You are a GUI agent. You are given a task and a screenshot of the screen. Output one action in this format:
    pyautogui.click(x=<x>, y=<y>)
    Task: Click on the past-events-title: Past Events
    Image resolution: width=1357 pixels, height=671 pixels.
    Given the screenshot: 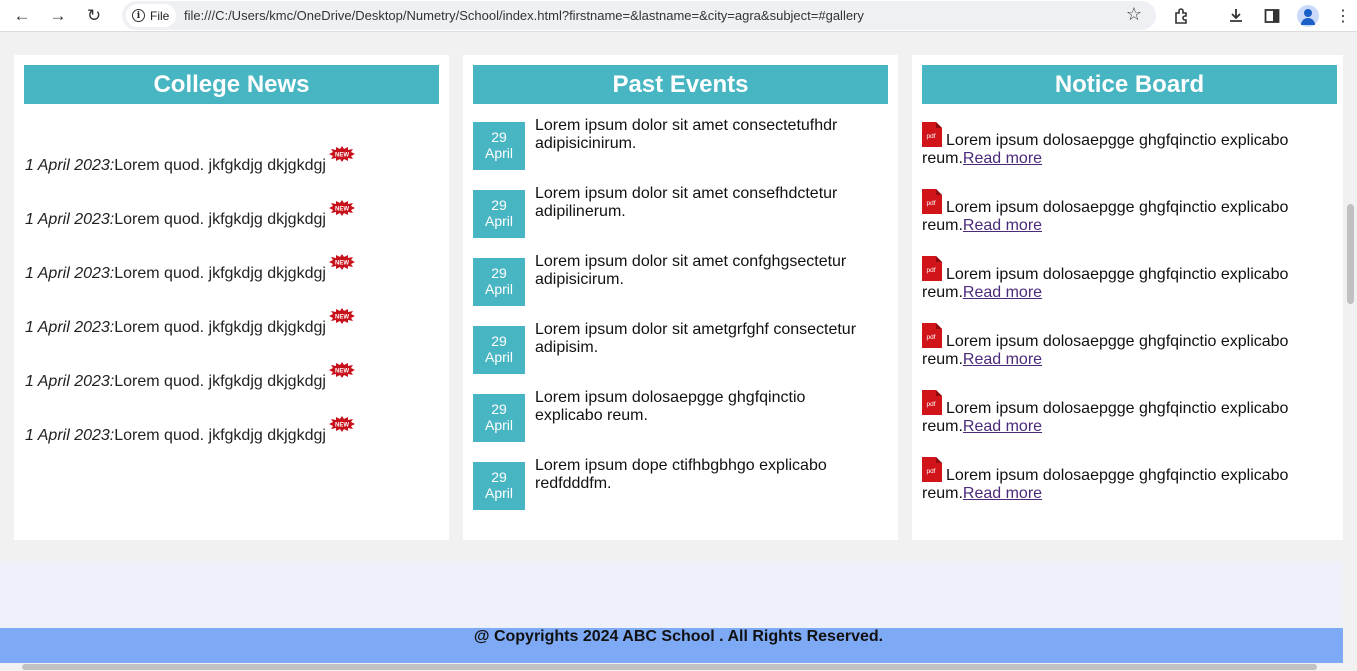 What is the action you would take?
    pyautogui.click(x=680, y=84)
    